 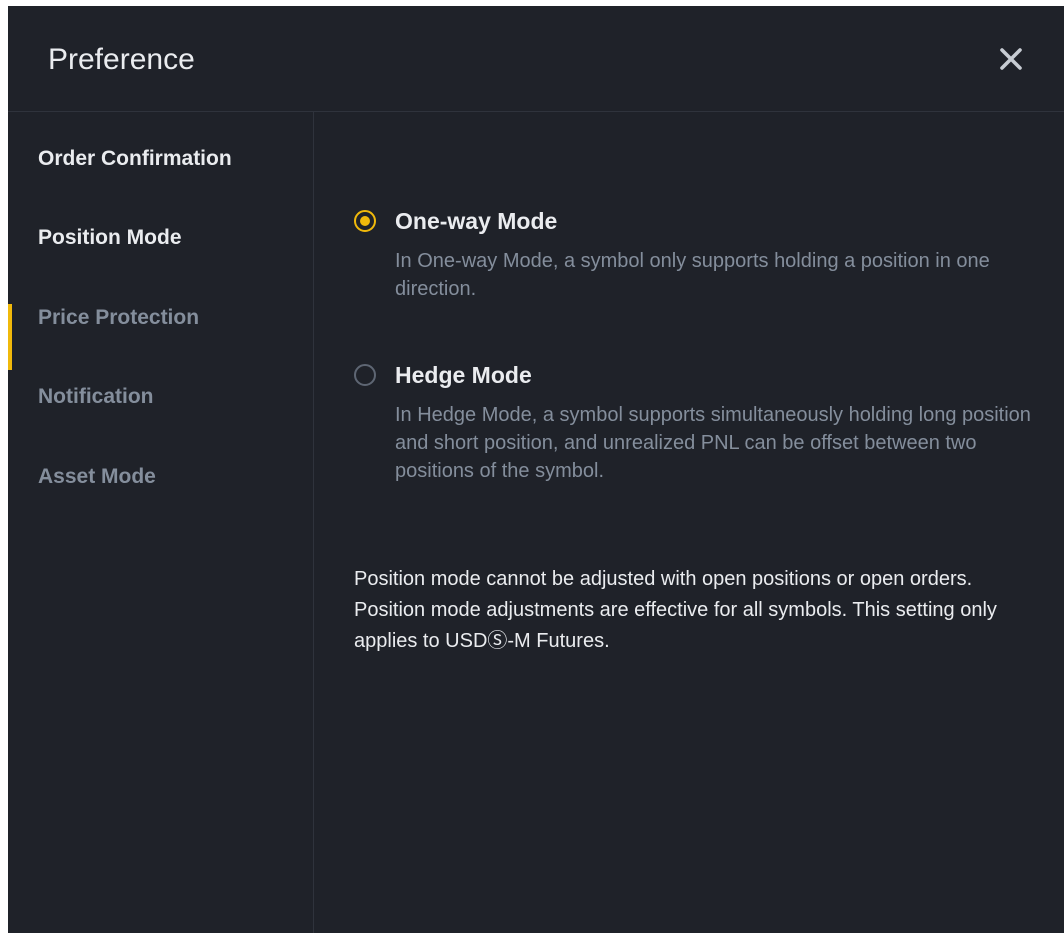 What do you see at coordinates (121, 59) in the screenshot?
I see `dialog-title: Preference` at bounding box center [121, 59].